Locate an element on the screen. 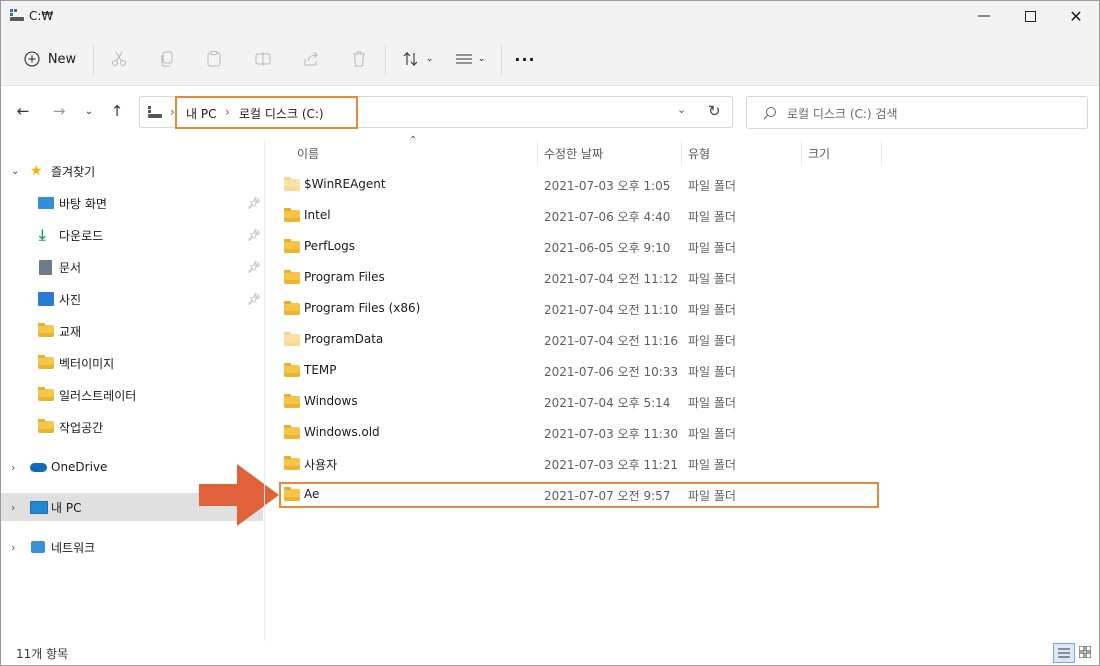  table-row: TEMP 2021-07-06 오전 10:33 파일 폴더 is located at coordinates (579, 371).